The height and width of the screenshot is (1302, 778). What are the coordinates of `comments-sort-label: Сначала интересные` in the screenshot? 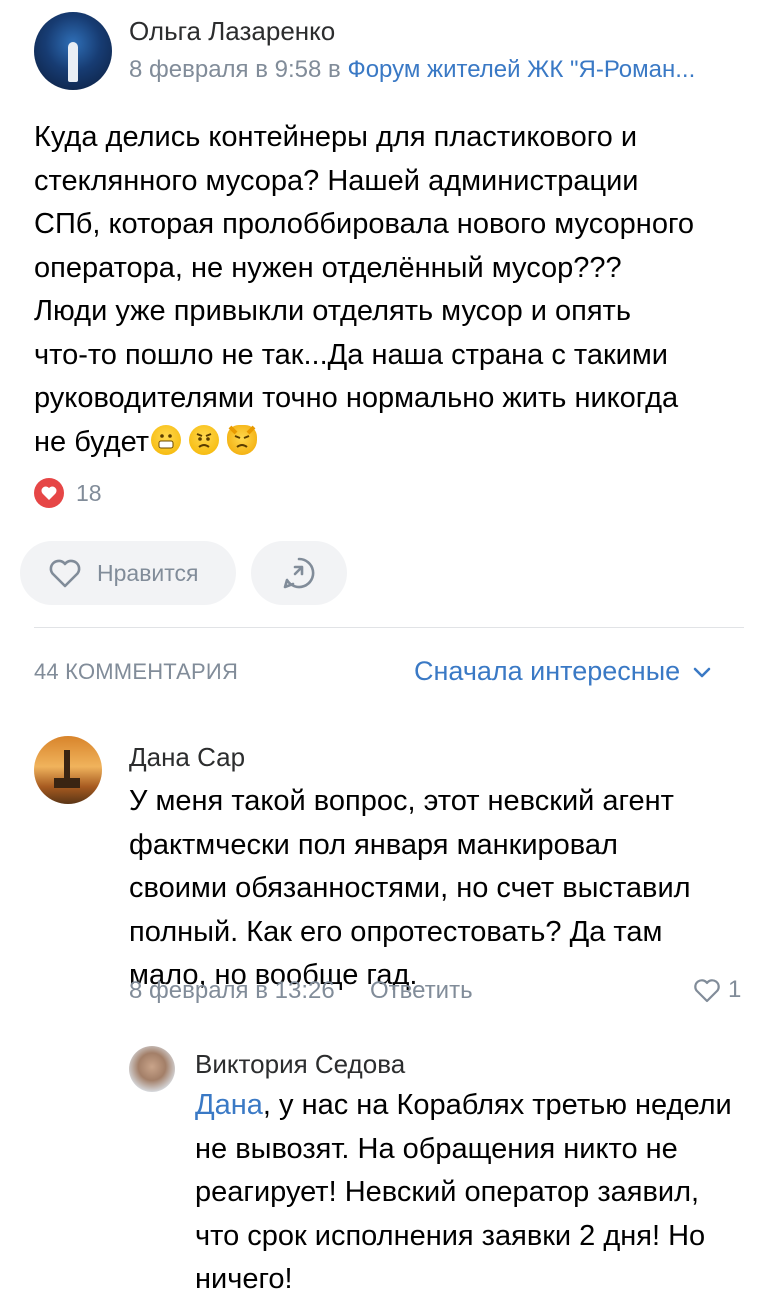 It's located at (547, 671).